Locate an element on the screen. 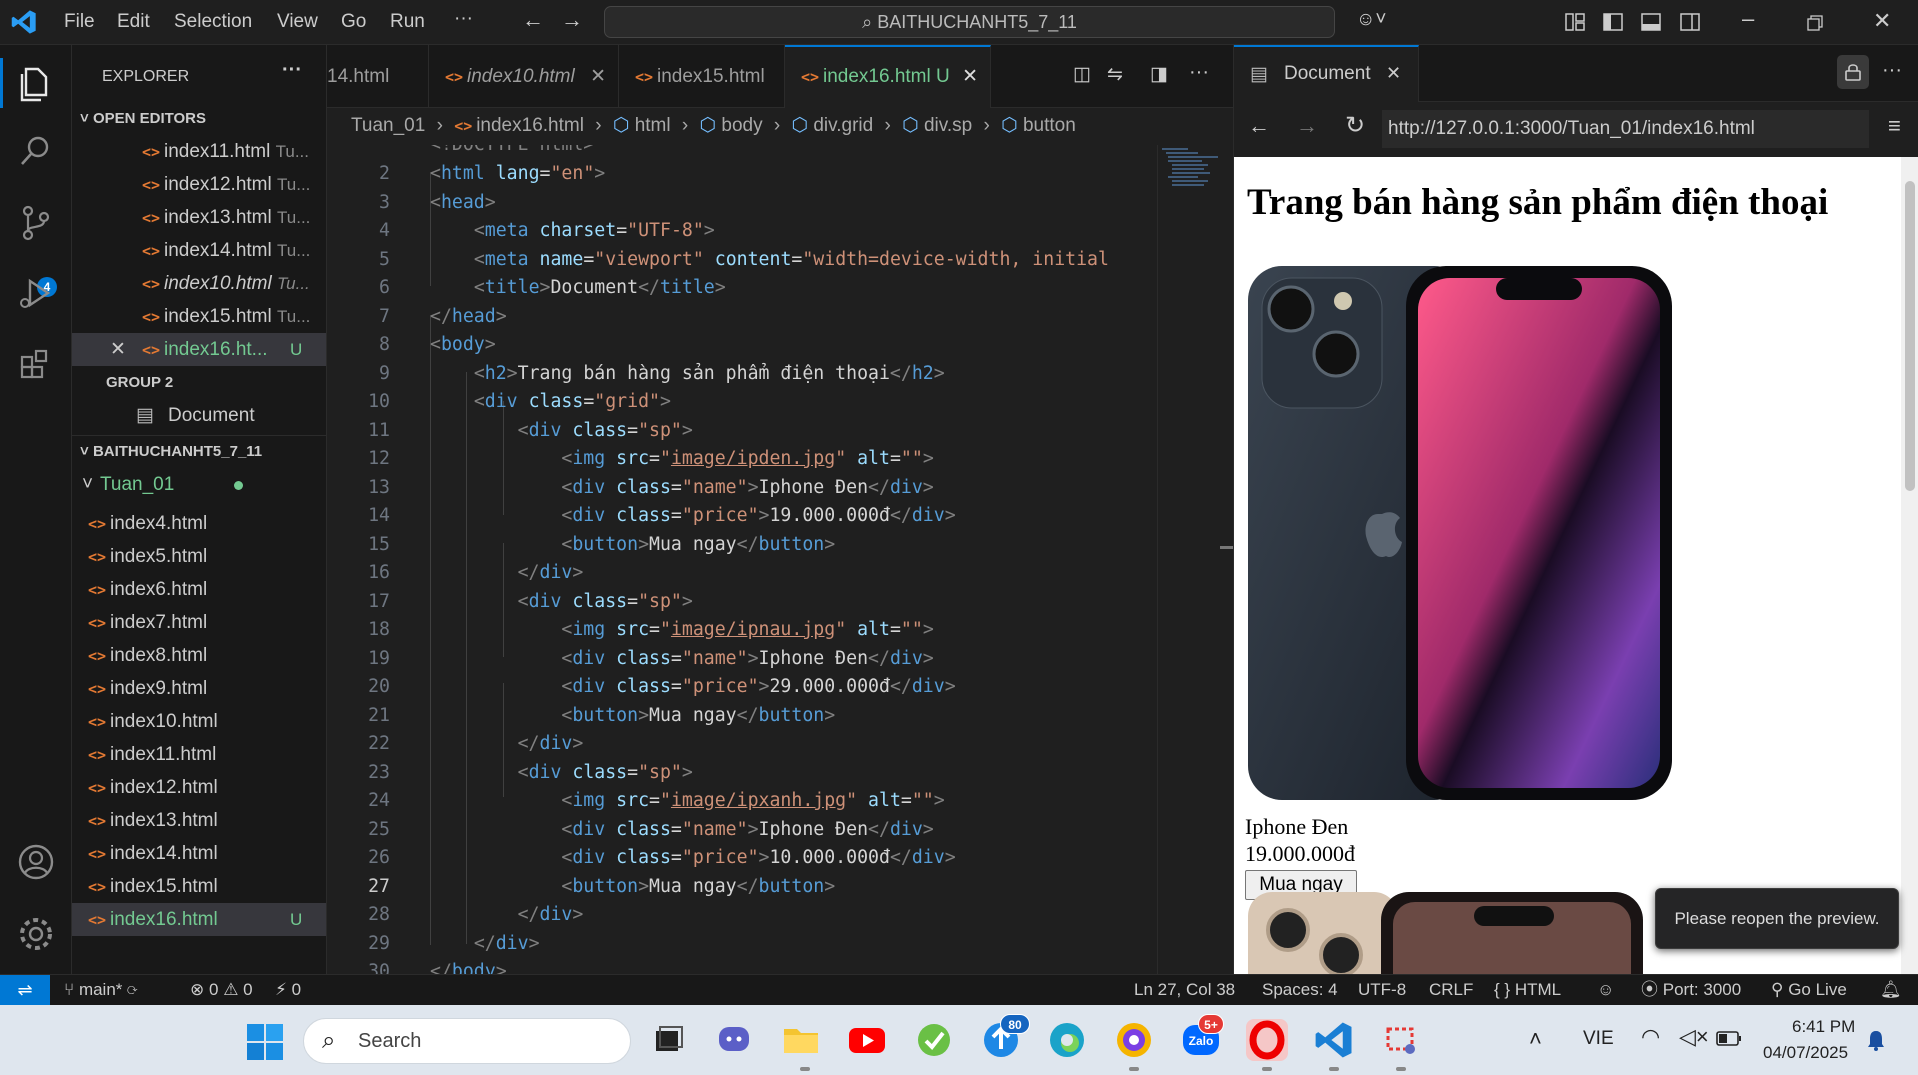 This screenshot has height=1075, width=1918. split-editor-icon: ◨ is located at coordinates (1159, 74).